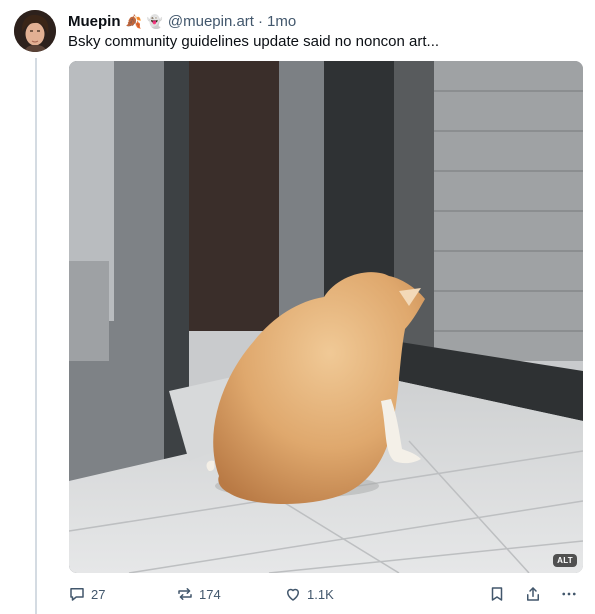 The image size is (595, 614). I want to click on bookmark-icon, so click(497, 594).